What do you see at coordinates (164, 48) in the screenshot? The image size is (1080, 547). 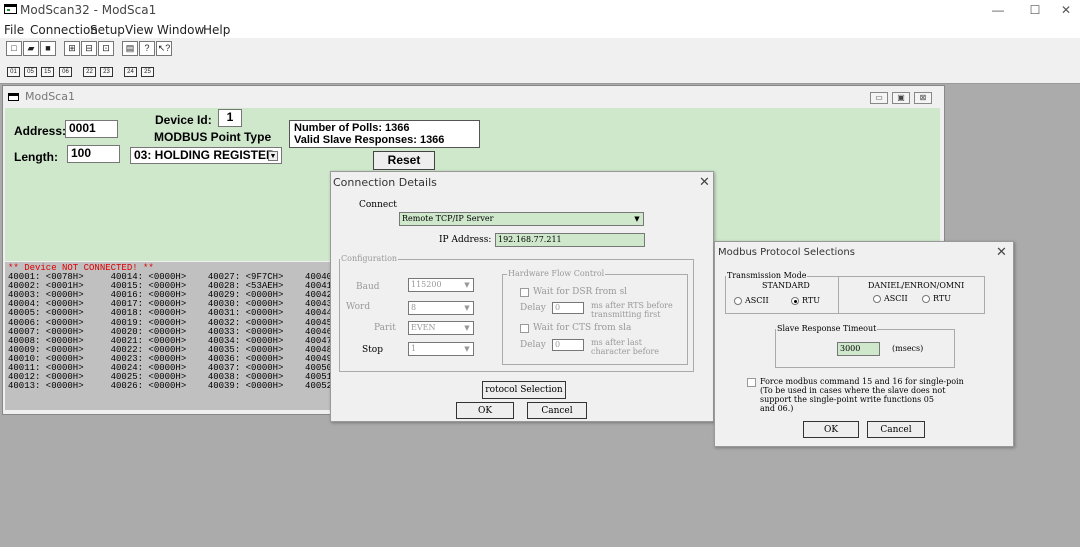 I see `context-help-icon: ↖?` at bounding box center [164, 48].